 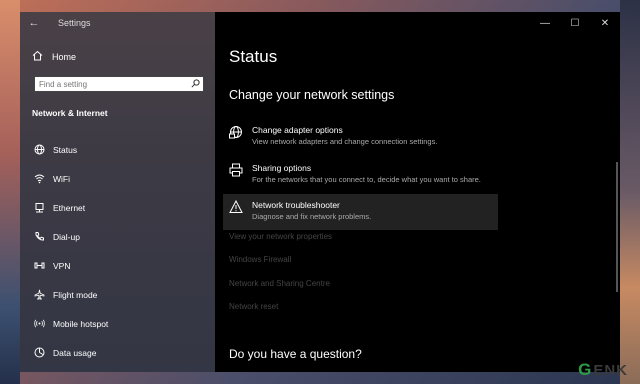 I want to click on minimize-icon: —, so click(x=545, y=23).